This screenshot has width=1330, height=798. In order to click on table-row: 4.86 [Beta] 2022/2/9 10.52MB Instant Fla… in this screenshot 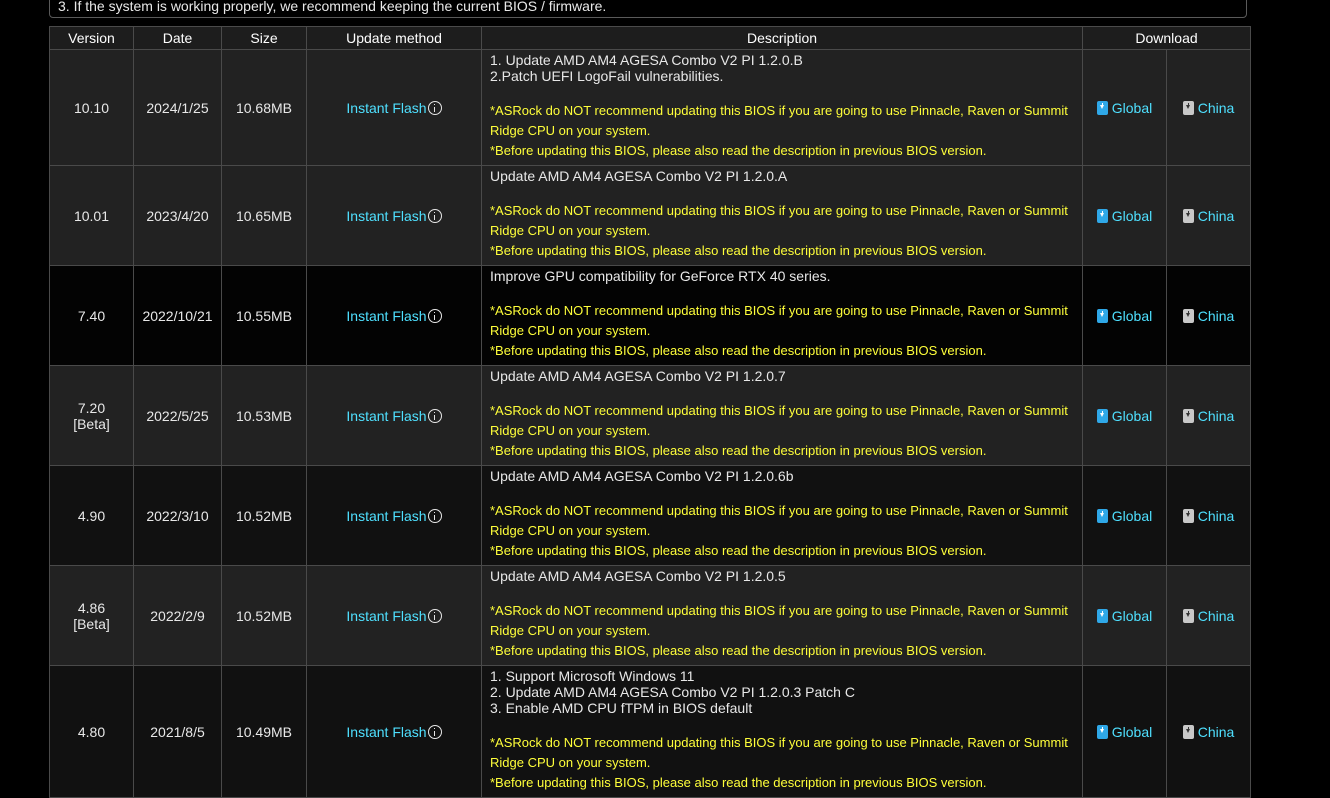, I will do `click(650, 615)`.